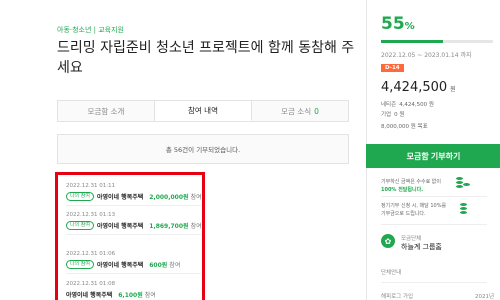 Image resolution: width=500 pixels, height=300 pixels. What do you see at coordinates (433, 156) in the screenshot?
I see `donate-button: 모금함 기부하기` at bounding box center [433, 156].